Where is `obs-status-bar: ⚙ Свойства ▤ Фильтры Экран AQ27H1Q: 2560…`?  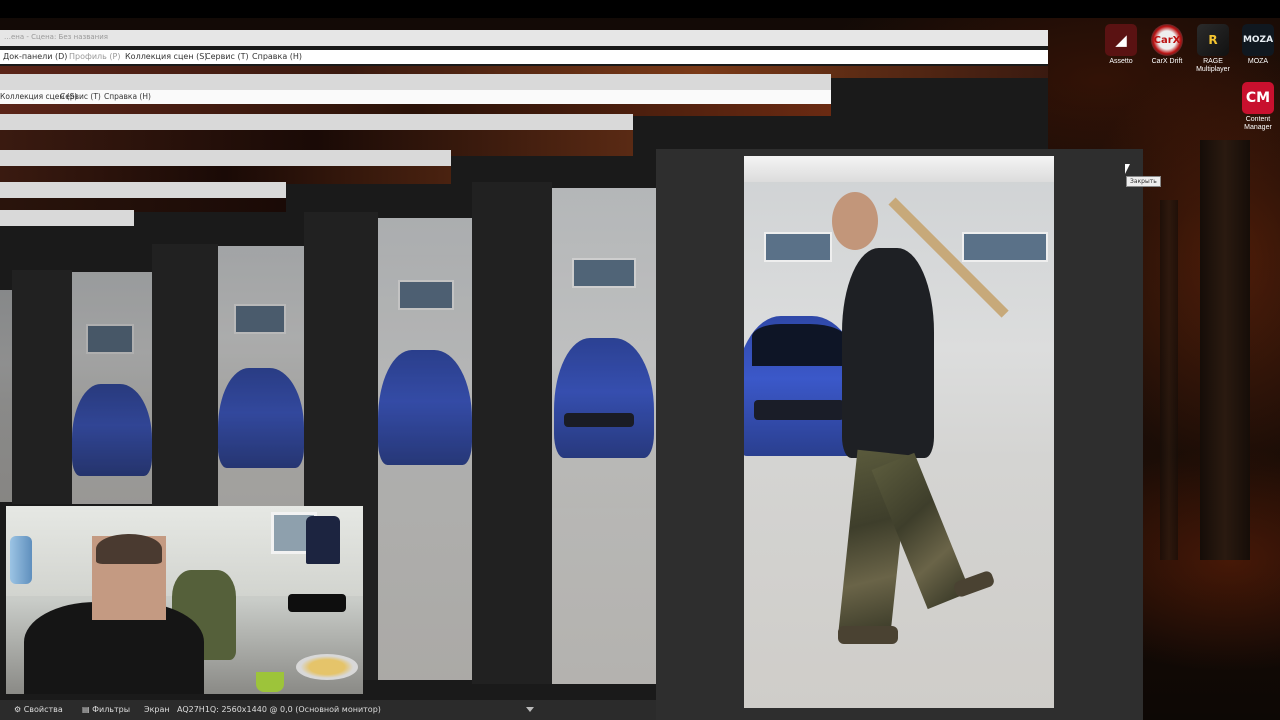
obs-status-bar: ⚙ Свойства ▤ Фильтры Экран AQ27H1Q: 2560… is located at coordinates (328, 710).